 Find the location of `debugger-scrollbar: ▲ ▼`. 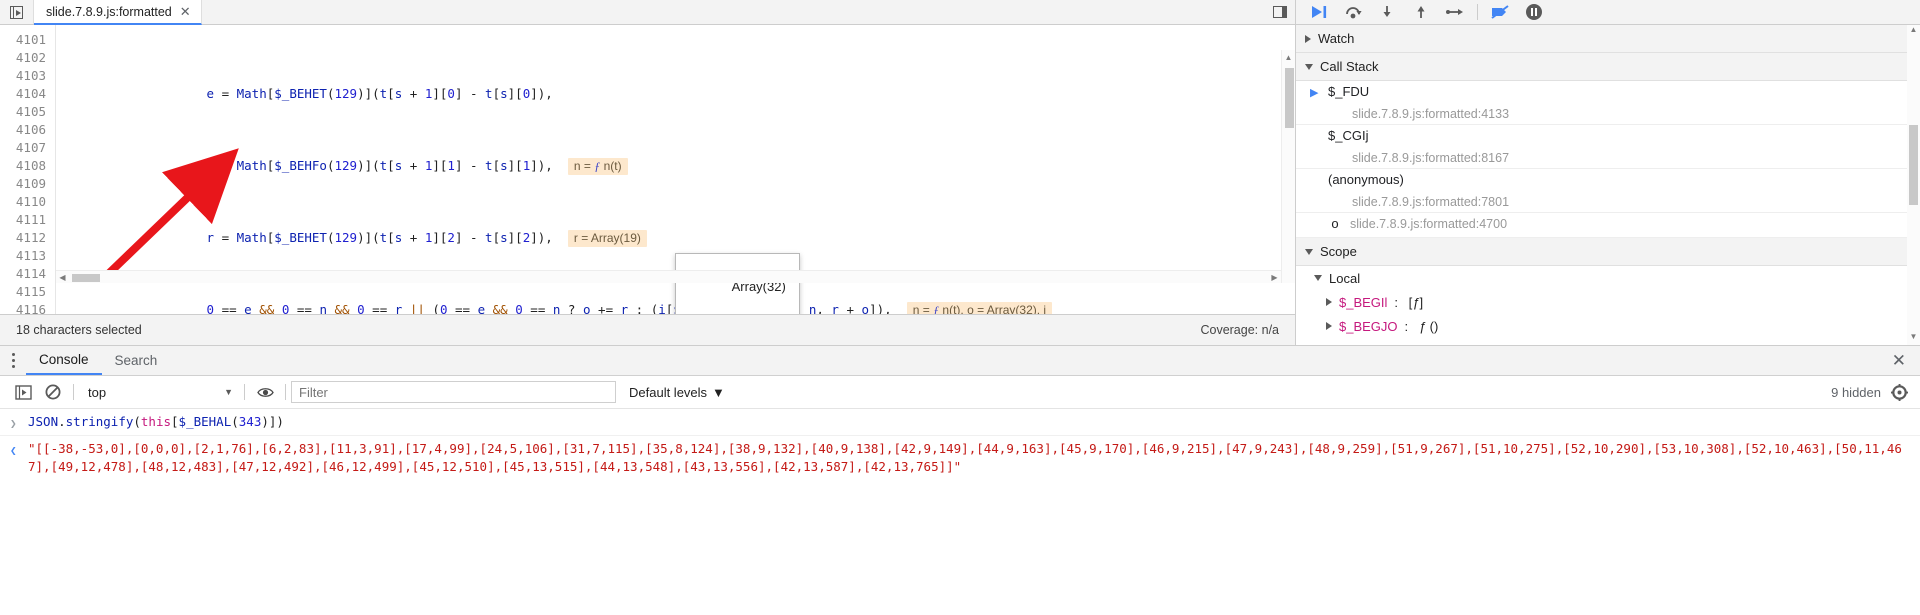

debugger-scrollbar: ▲ ▼ is located at coordinates (1913, 185).